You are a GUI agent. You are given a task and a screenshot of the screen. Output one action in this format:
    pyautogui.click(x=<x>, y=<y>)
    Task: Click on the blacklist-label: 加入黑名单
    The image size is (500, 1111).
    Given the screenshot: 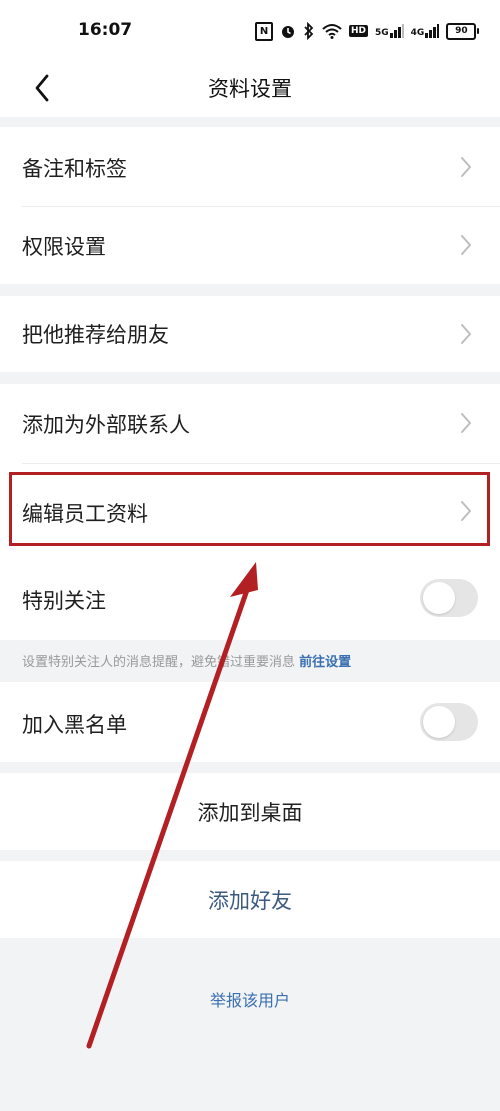 What is the action you would take?
    pyautogui.click(x=74, y=725)
    